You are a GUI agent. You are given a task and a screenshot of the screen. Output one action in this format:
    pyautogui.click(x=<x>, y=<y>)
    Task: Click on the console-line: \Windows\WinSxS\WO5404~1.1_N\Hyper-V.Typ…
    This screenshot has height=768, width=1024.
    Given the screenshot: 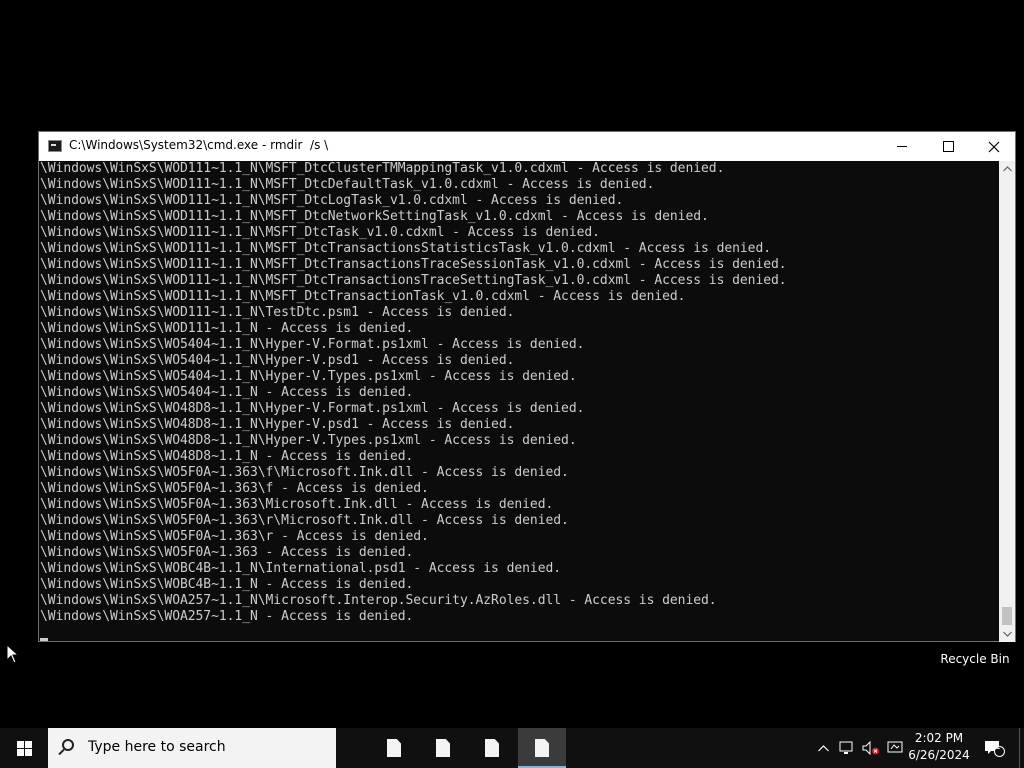 What is the action you would take?
    pyautogui.click(x=308, y=376)
    